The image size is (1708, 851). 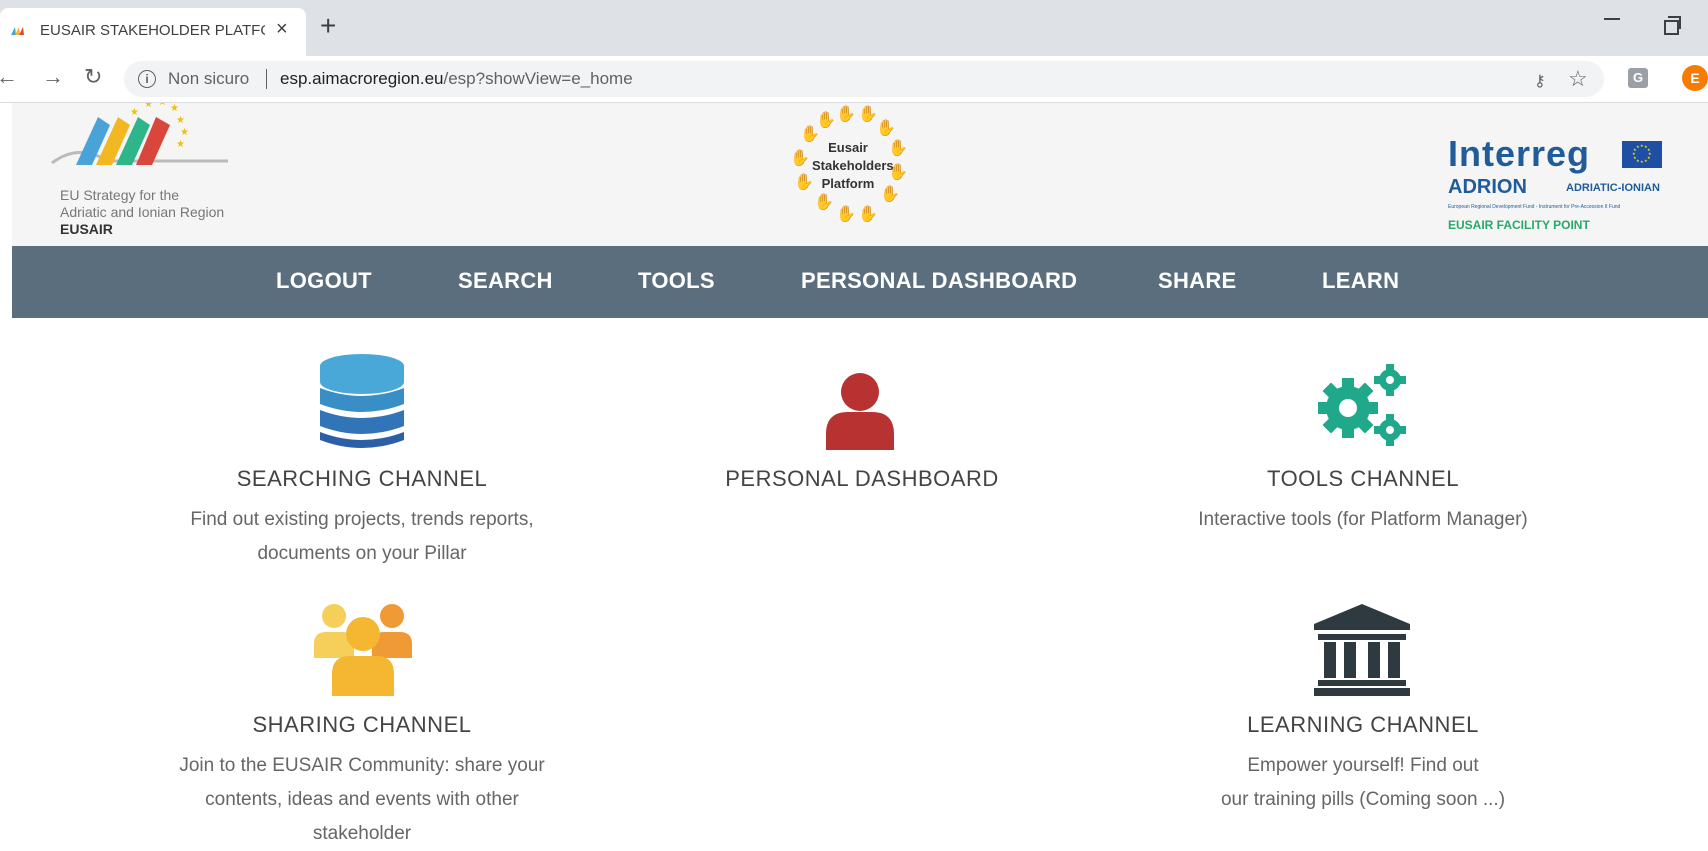 I want to click on tools-channel-title: TOOLS CHANNEL, so click(x=1363, y=479).